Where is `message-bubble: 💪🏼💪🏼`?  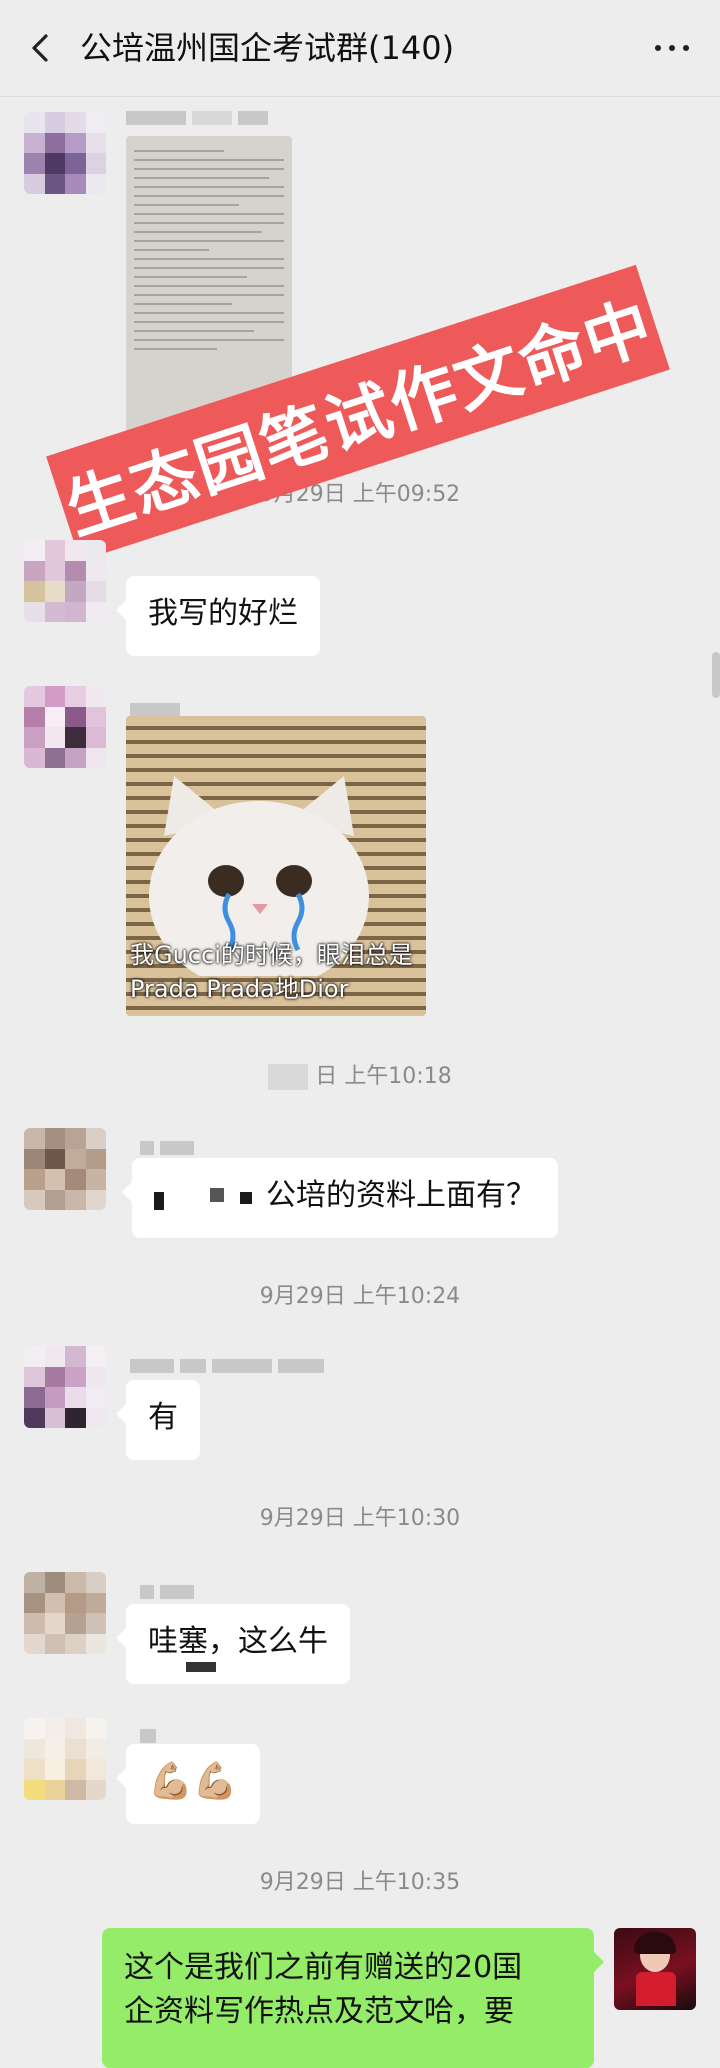 message-bubble: 💪🏼💪🏼 is located at coordinates (188, 1784).